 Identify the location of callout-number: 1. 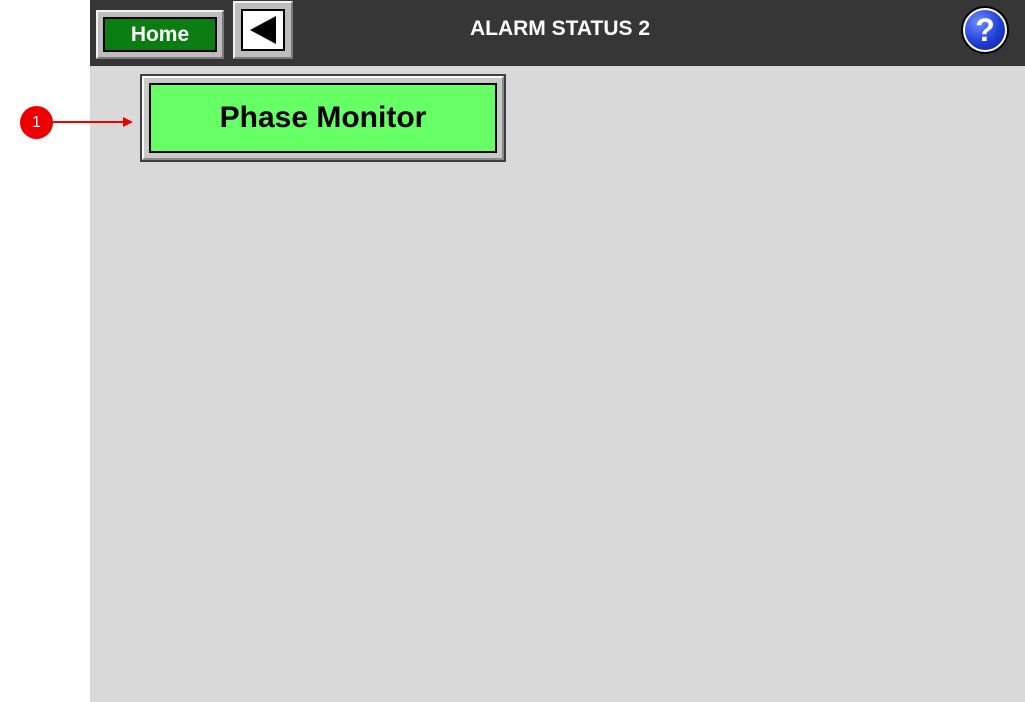
(36, 122).